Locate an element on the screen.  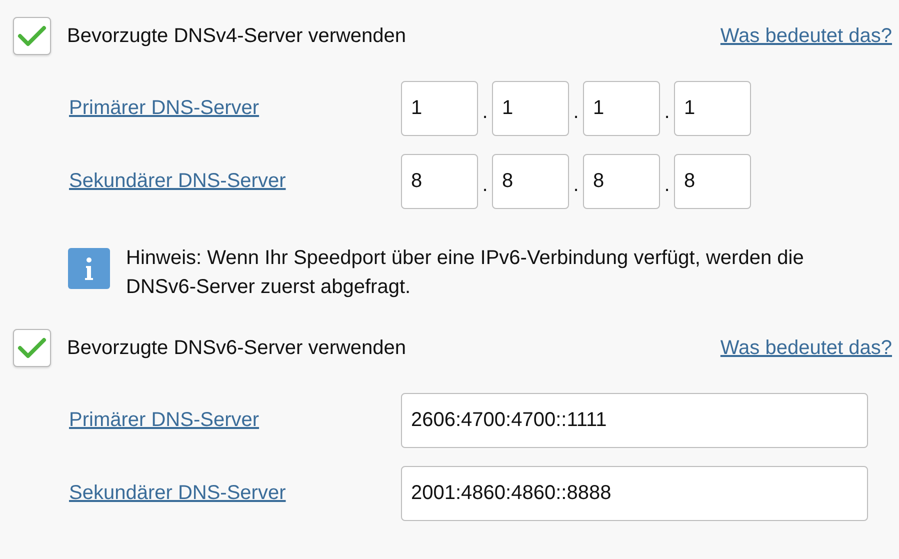
hint-text: Hinweis: Wenn Ihr Speedport über eine IPv6-Verbindung verfügt, werden die DNSv6-Server zuerst abgefragt. is located at coordinates (465, 273).